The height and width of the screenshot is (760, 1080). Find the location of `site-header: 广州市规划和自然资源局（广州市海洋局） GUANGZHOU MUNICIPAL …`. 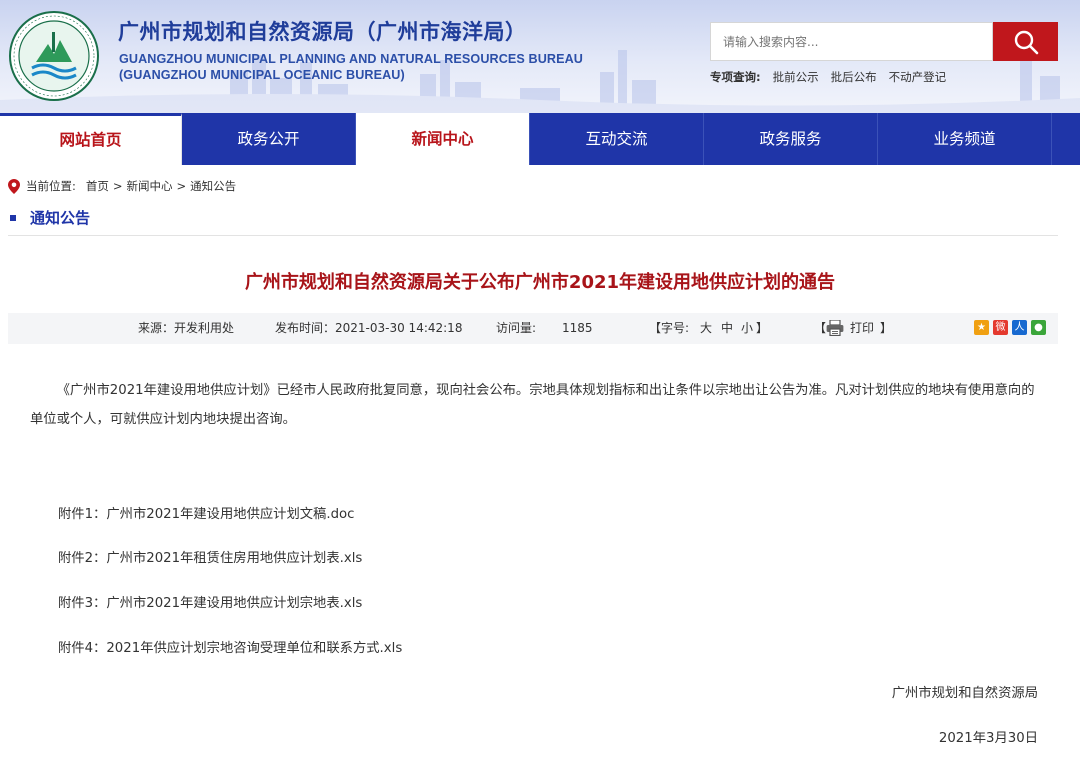

site-header: 广州市规划和自然资源局（广州市海洋局） GUANGZHOU MUNICIPAL … is located at coordinates (540, 56).